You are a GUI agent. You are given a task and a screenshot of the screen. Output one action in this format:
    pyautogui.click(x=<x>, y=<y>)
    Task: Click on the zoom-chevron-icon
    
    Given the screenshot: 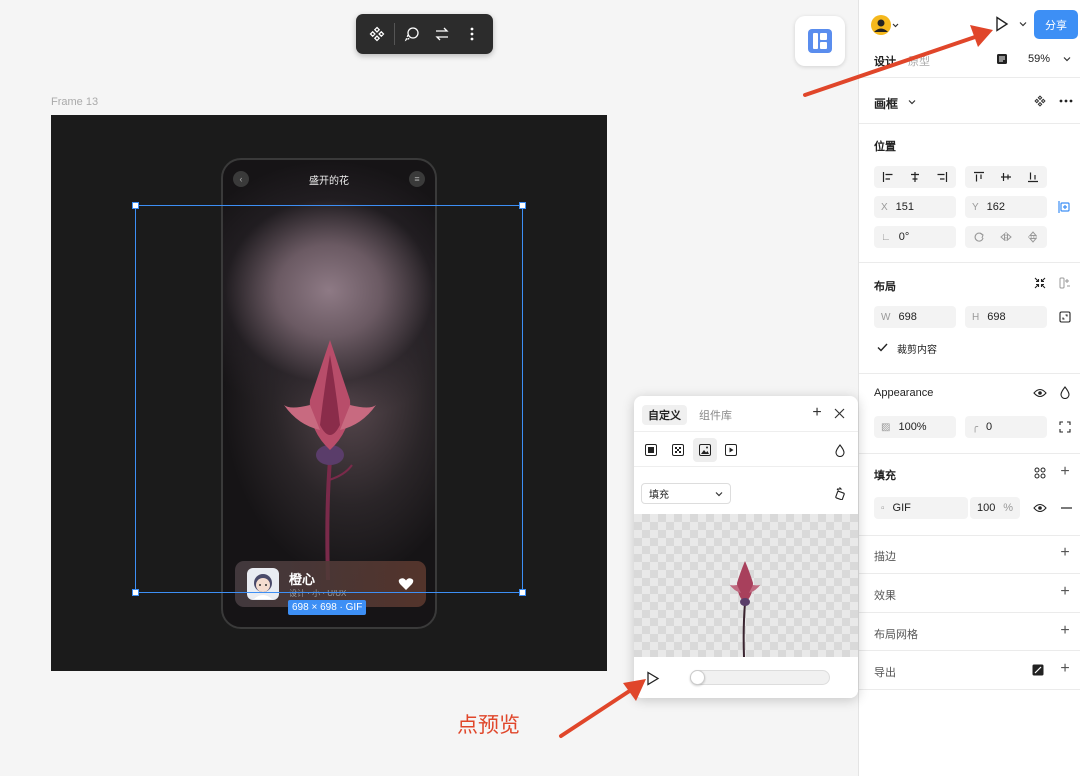 What is the action you would take?
    pyautogui.click(x=1067, y=59)
    